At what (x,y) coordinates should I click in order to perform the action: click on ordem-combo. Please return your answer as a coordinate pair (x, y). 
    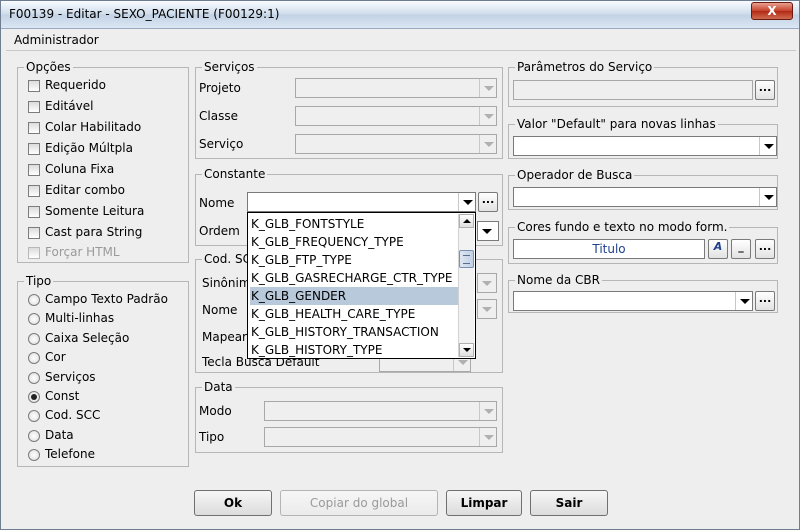
    Looking at the image, I should click on (488, 231).